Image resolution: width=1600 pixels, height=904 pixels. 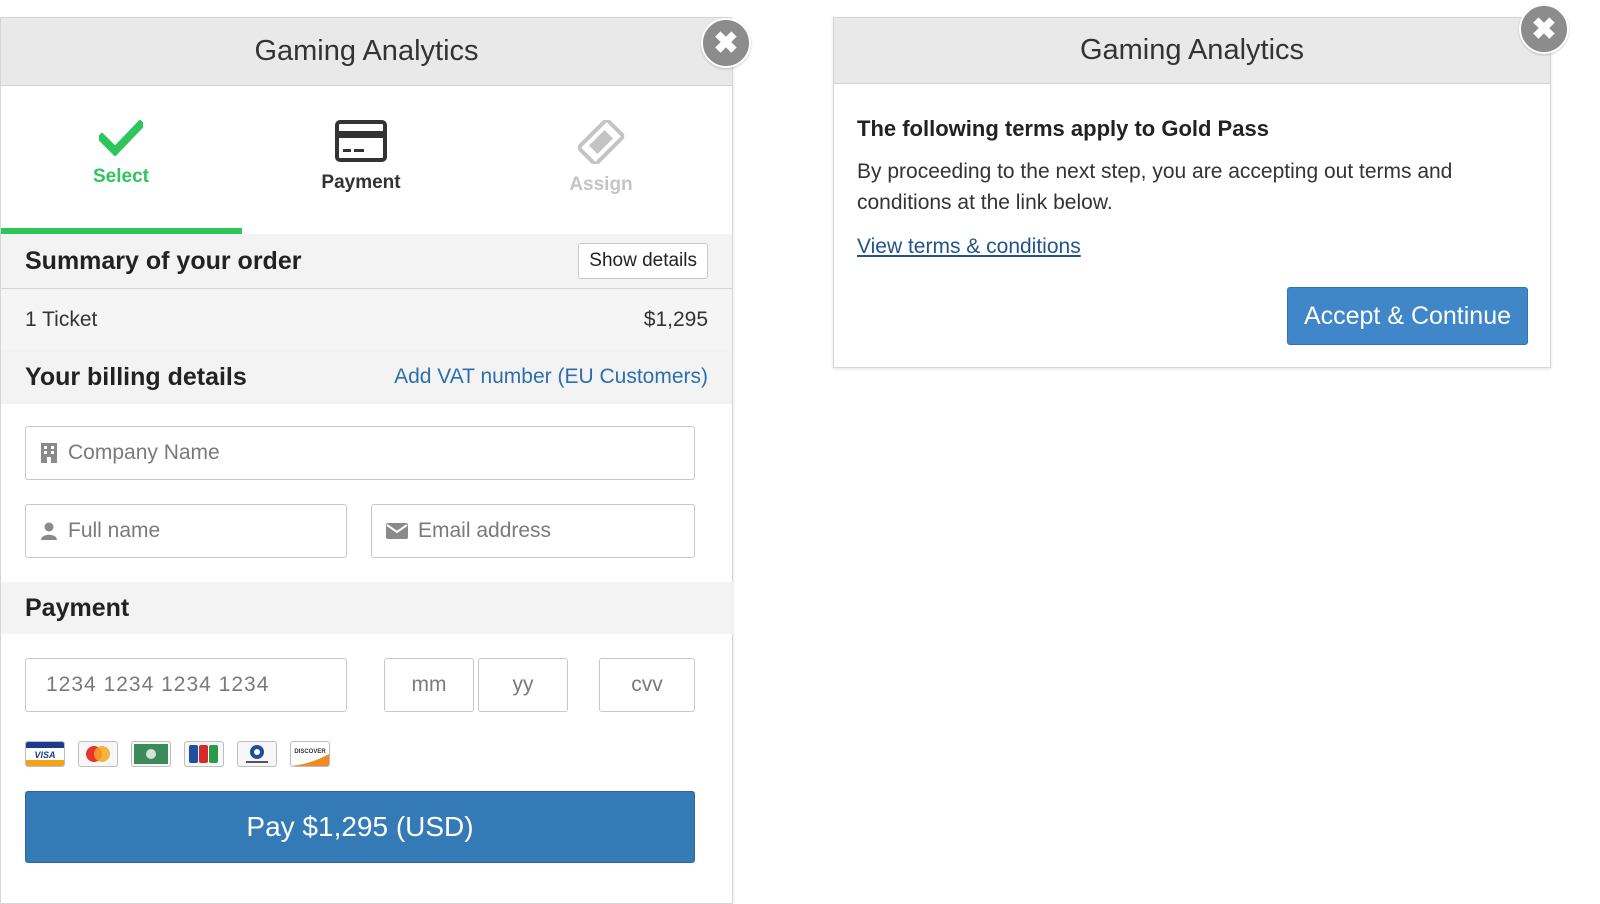 I want to click on checkout-steps: Select Payment Assign, so click(x=366, y=160).